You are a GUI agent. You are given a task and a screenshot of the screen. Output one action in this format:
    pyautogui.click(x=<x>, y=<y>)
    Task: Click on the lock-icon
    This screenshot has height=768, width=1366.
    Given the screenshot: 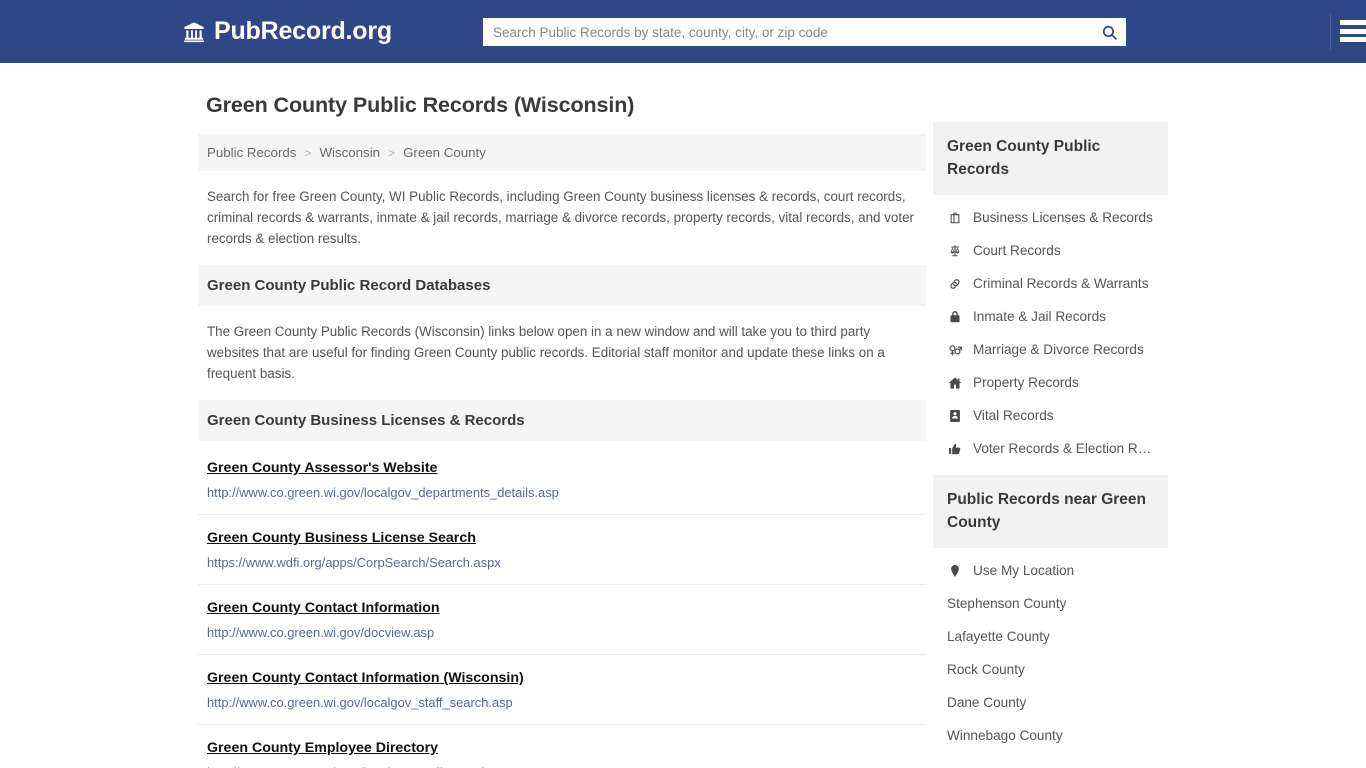 What is the action you would take?
    pyautogui.click(x=955, y=317)
    